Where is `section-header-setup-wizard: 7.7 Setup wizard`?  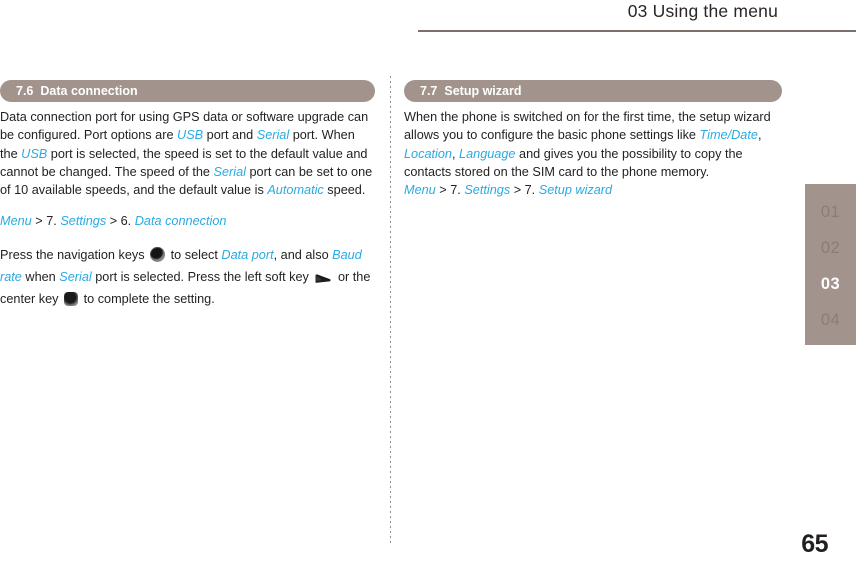
section-header-setup-wizard: 7.7 Setup wizard is located at coordinates (593, 91).